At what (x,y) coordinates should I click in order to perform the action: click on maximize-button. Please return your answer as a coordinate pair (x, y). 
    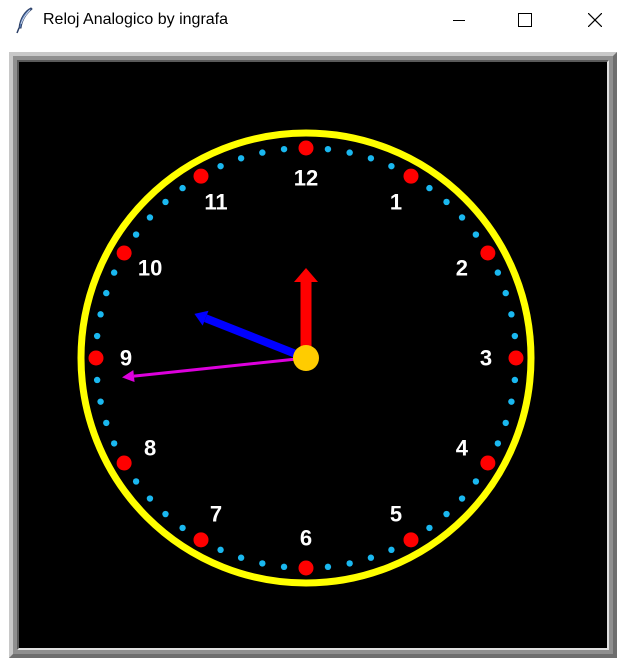
    Looking at the image, I should click on (525, 20).